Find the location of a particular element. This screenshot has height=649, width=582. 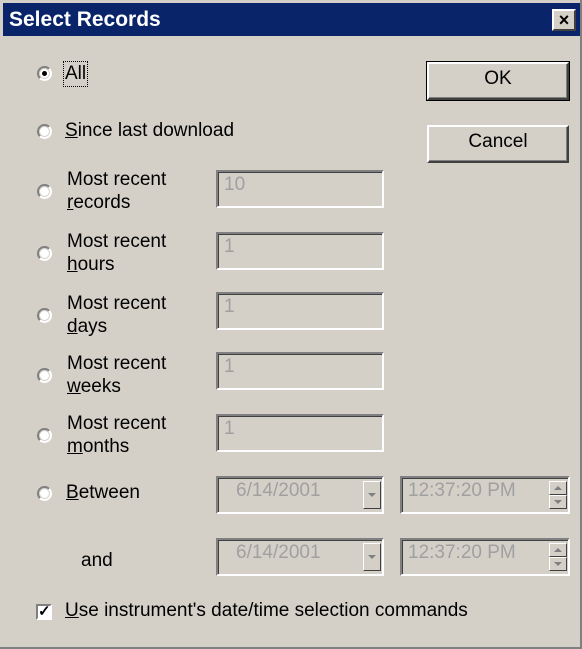

and-end-time-input: 12:37:20 PM is located at coordinates (485, 557).